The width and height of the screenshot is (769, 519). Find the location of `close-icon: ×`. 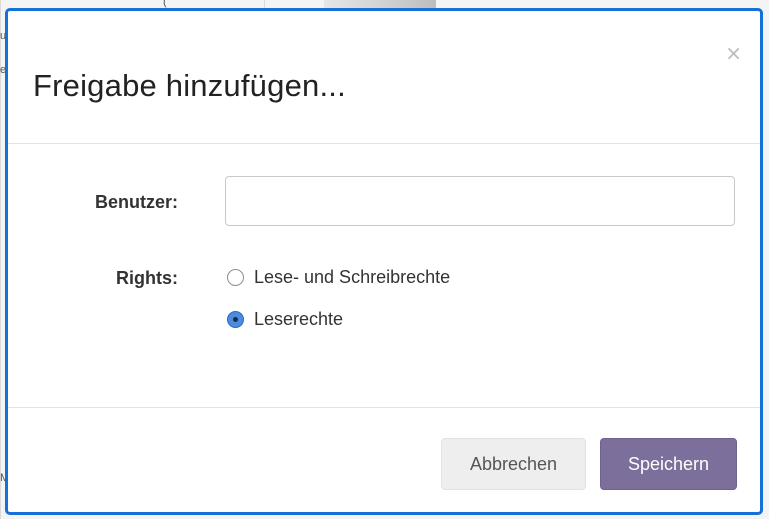

close-icon: × is located at coordinates (733, 53).